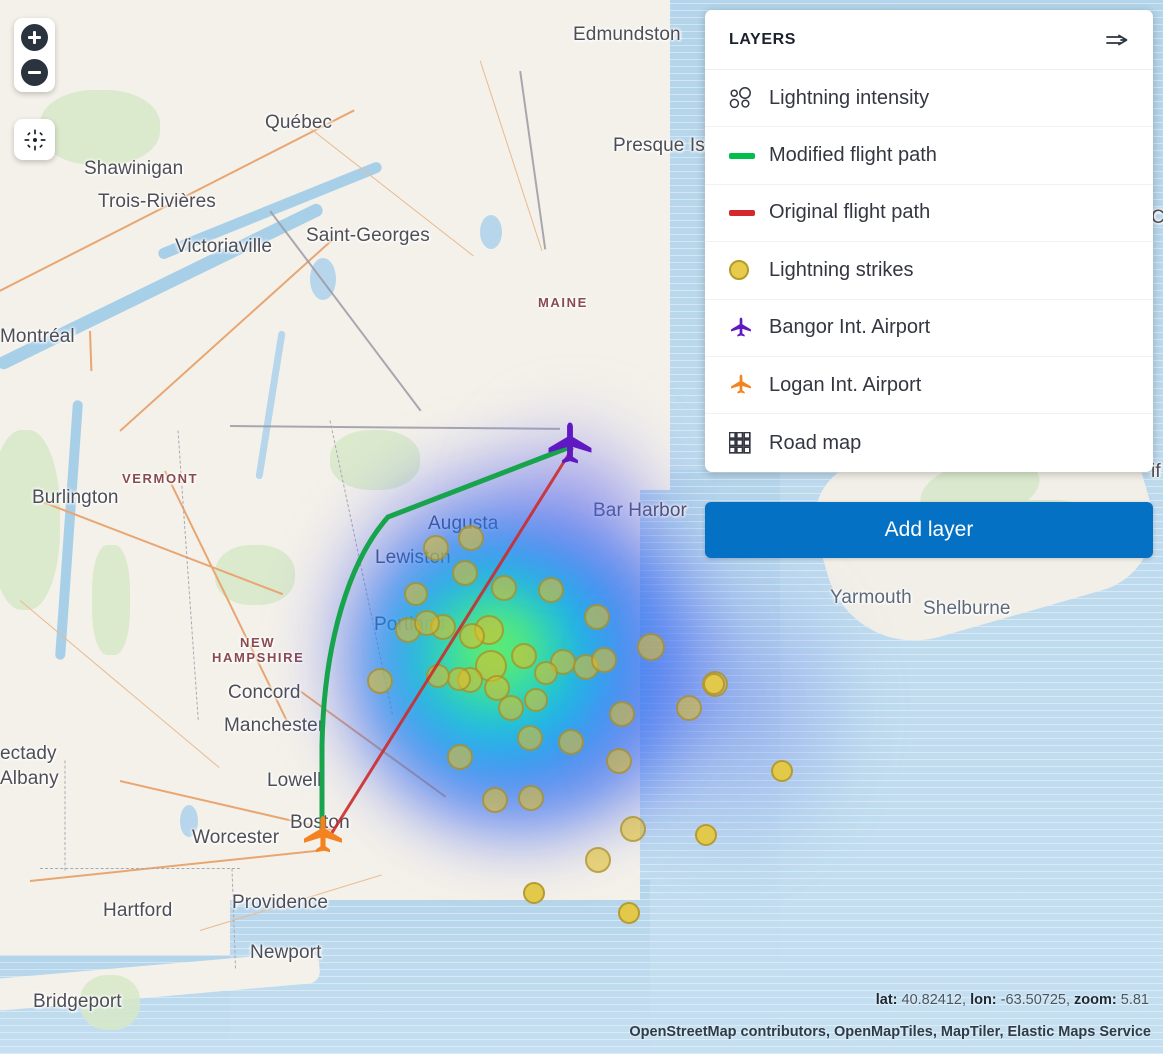  What do you see at coordinates (929, 530) in the screenshot?
I see `add-layer-button: Add layer` at bounding box center [929, 530].